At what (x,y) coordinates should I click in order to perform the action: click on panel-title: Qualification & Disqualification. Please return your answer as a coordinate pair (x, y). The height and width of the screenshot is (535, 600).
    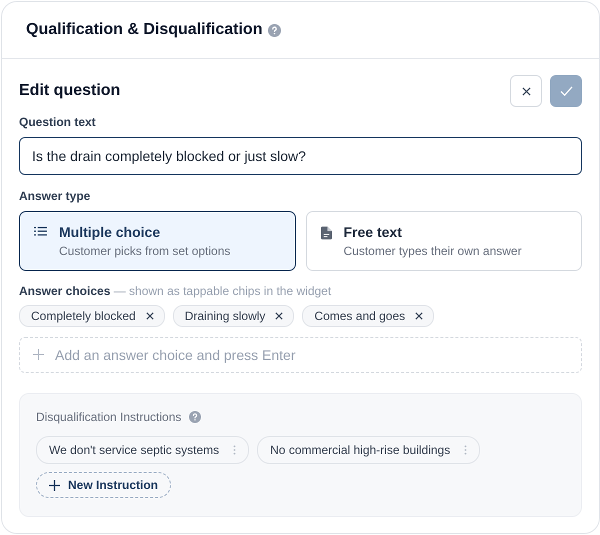
    Looking at the image, I should click on (144, 30).